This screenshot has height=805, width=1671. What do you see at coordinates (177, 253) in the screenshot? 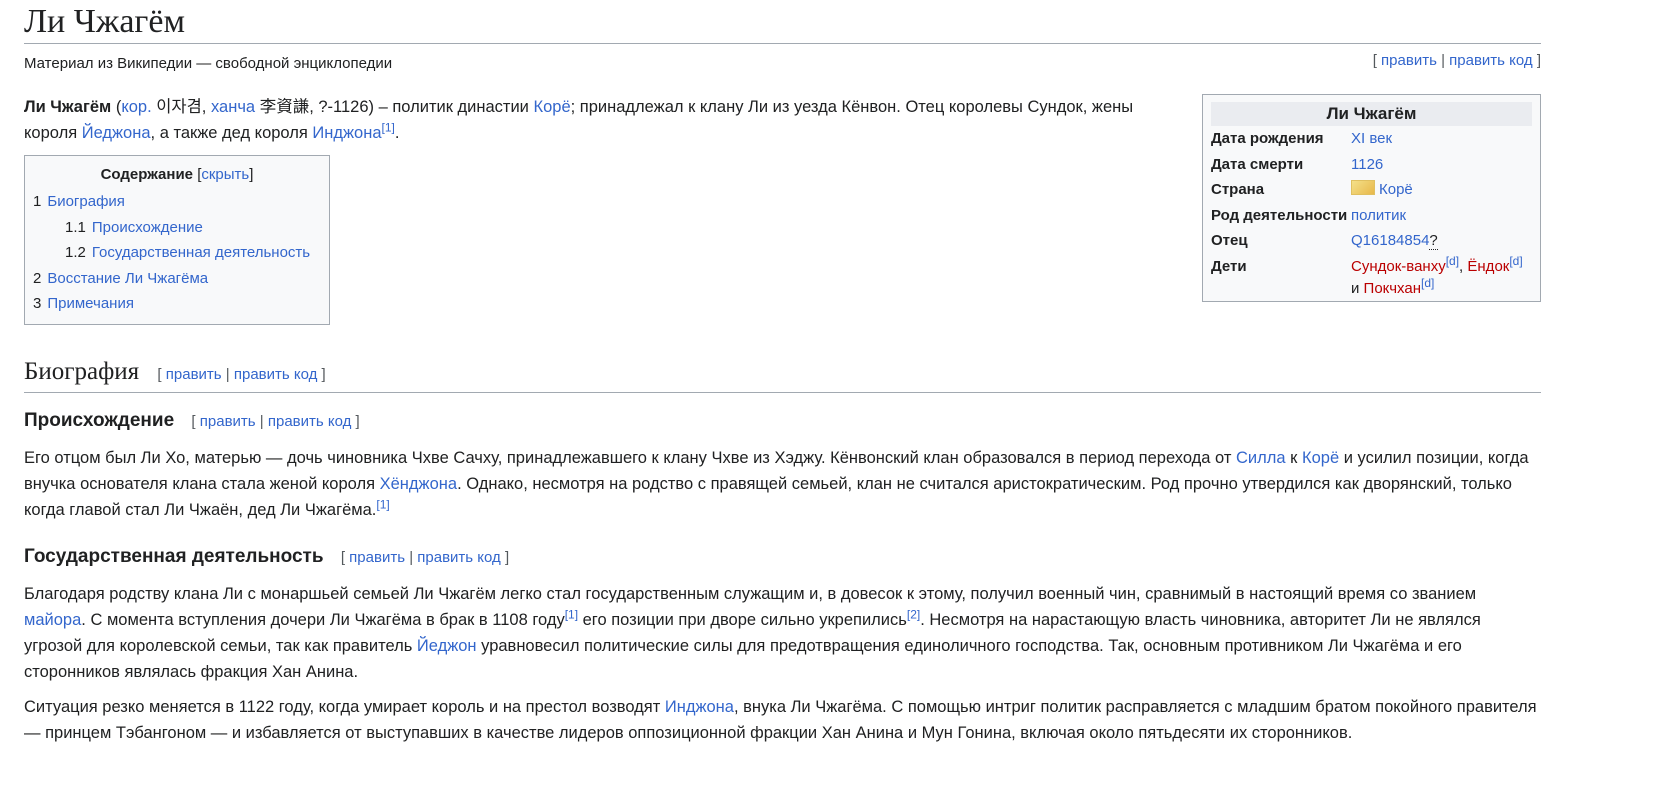
I see `toc-item-state: 1.2 Государственная деятельность` at bounding box center [177, 253].